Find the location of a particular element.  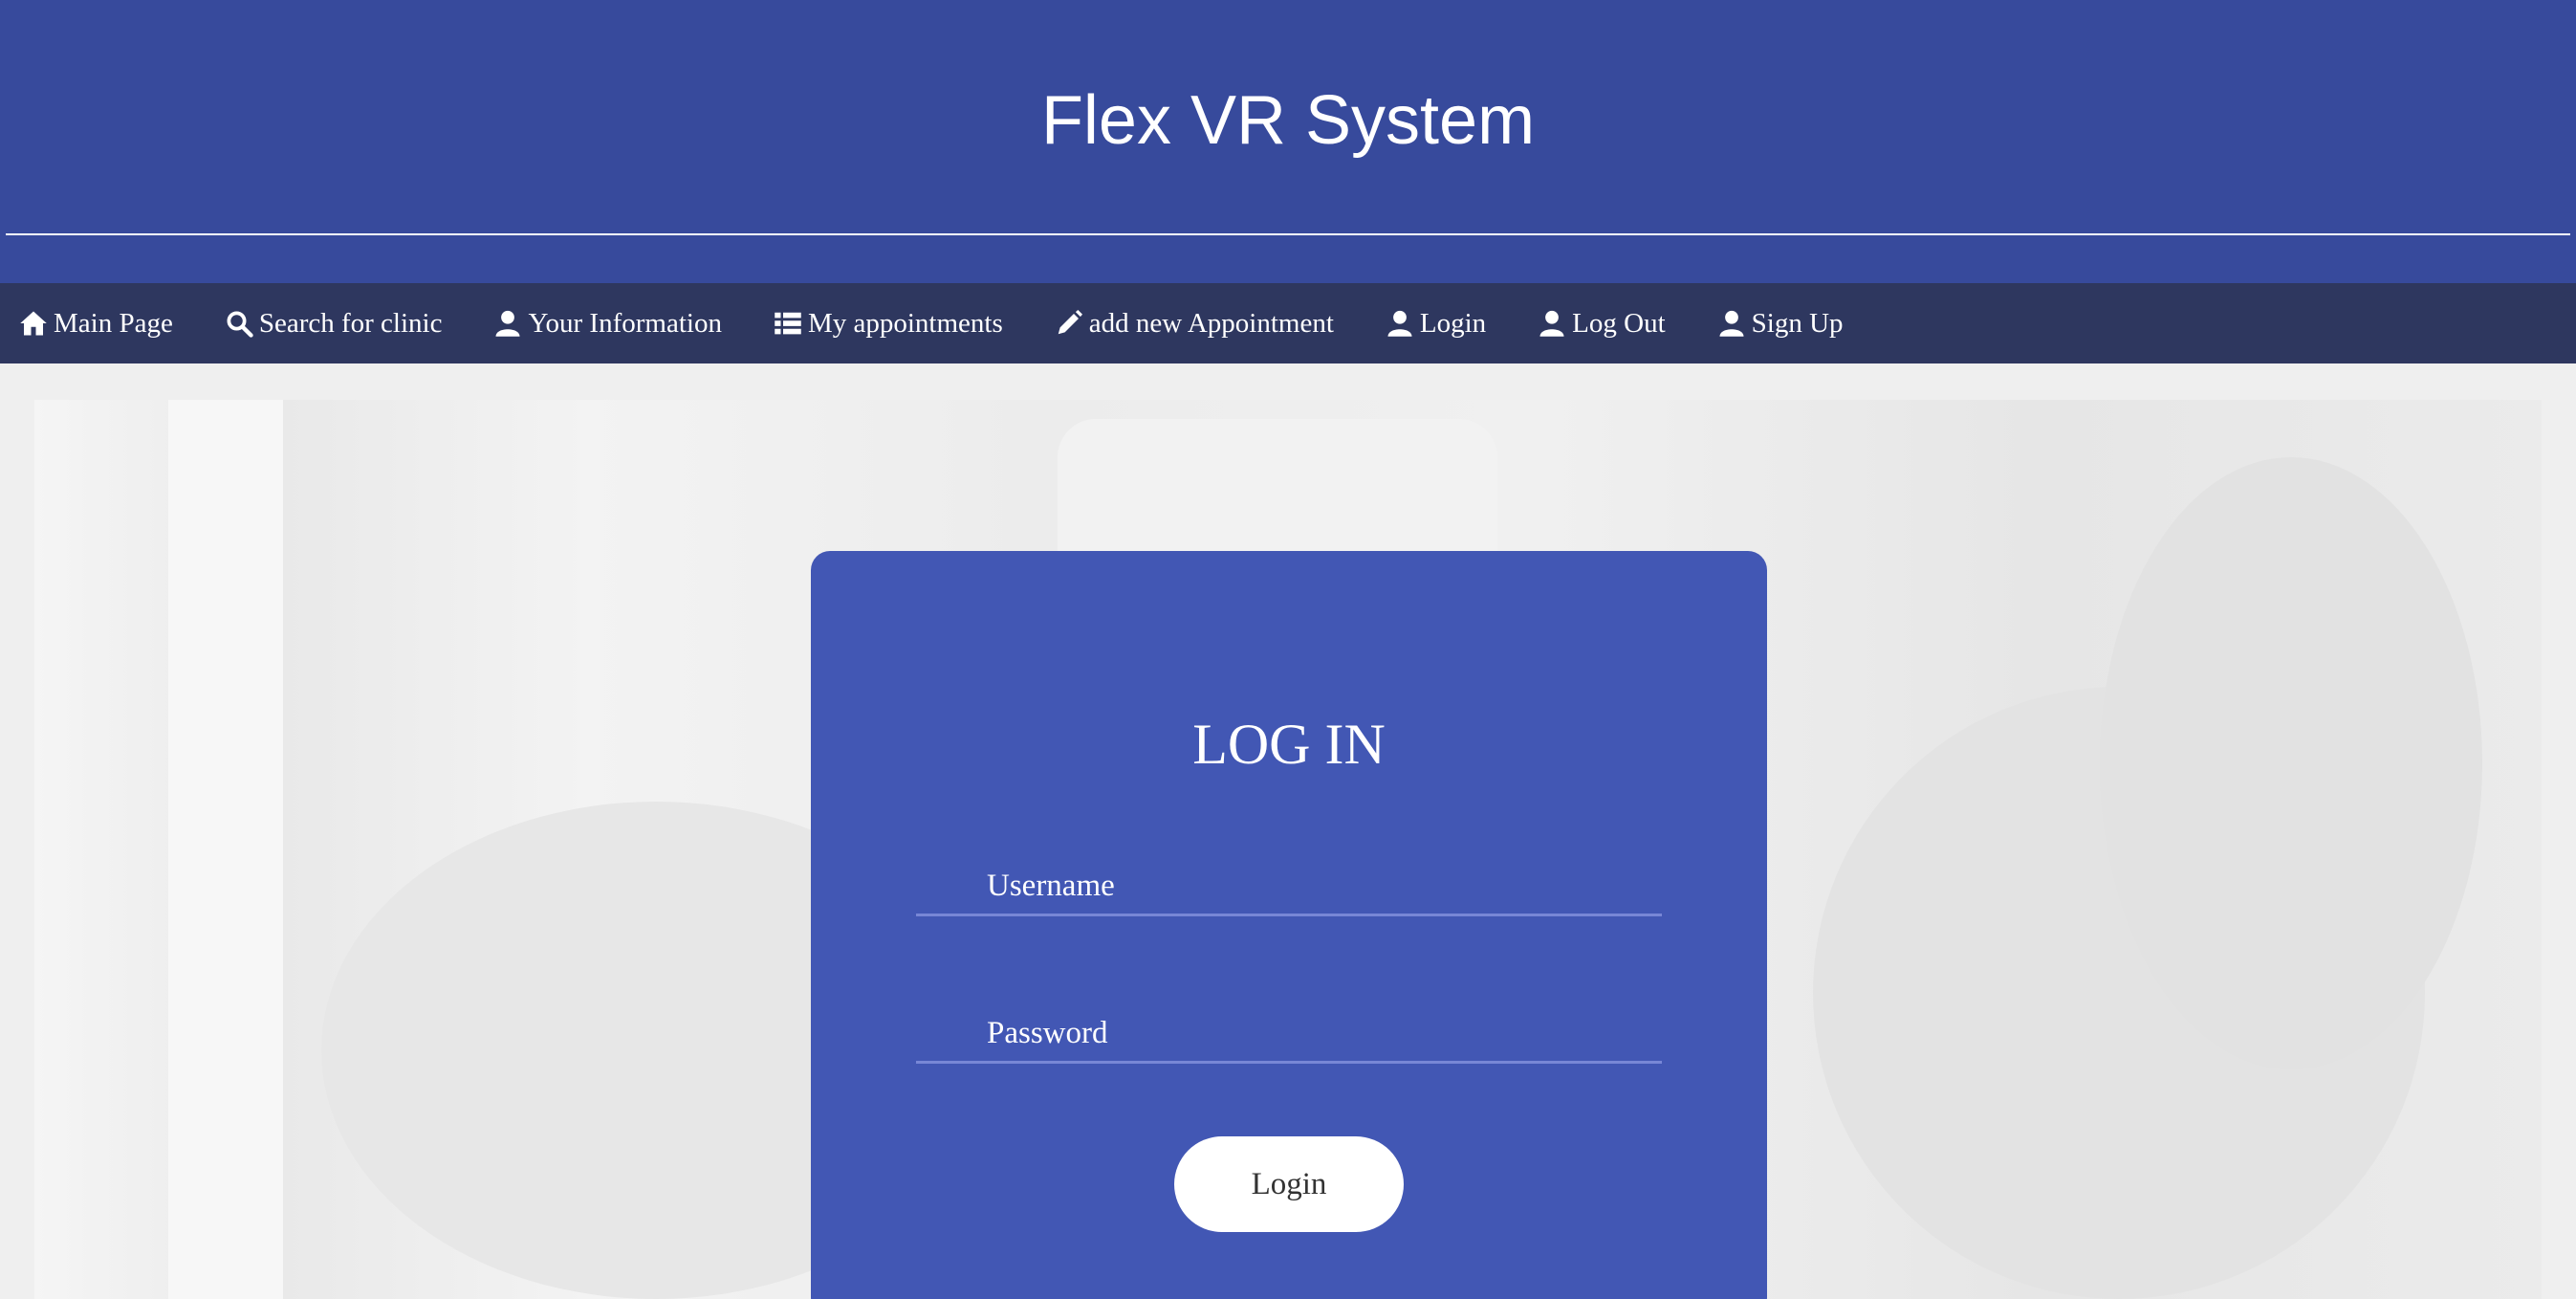

nav-item-my-appointments: My appointments is located at coordinates (888, 324).